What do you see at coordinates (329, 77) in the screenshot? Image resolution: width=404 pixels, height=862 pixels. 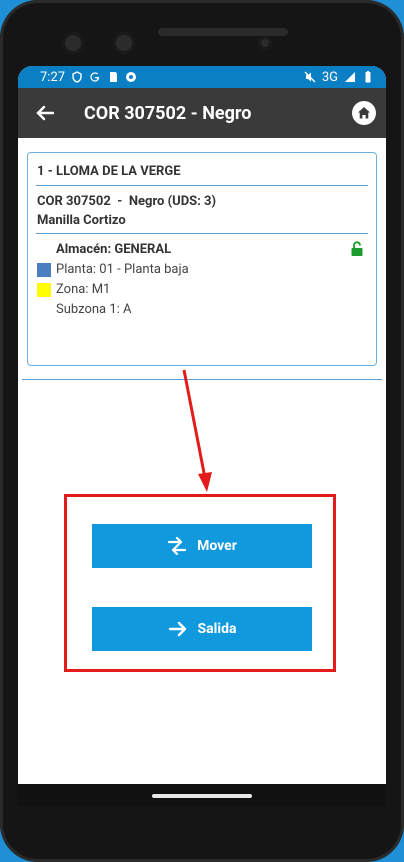 I see `network-type: 3G` at bounding box center [329, 77].